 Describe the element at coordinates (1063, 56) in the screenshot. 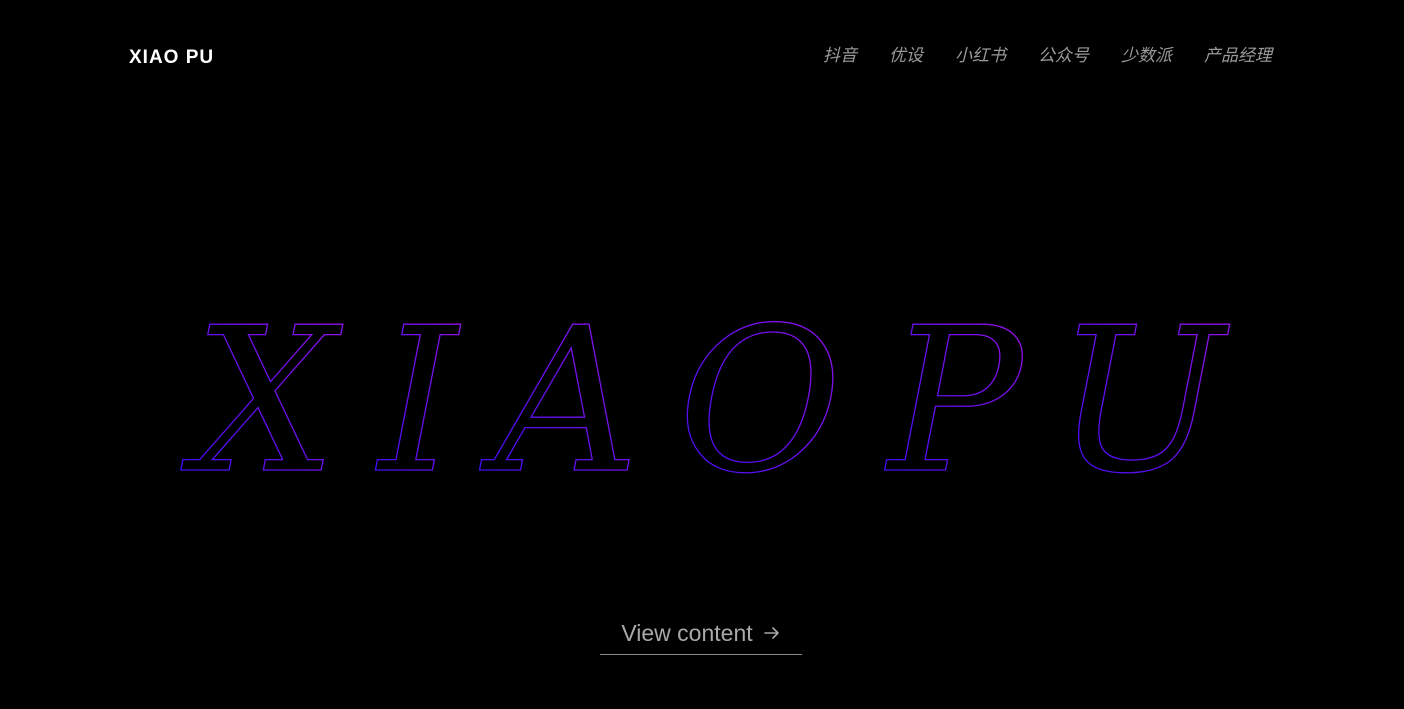

I see `nav-item-wechat-official: 公众号` at that location.